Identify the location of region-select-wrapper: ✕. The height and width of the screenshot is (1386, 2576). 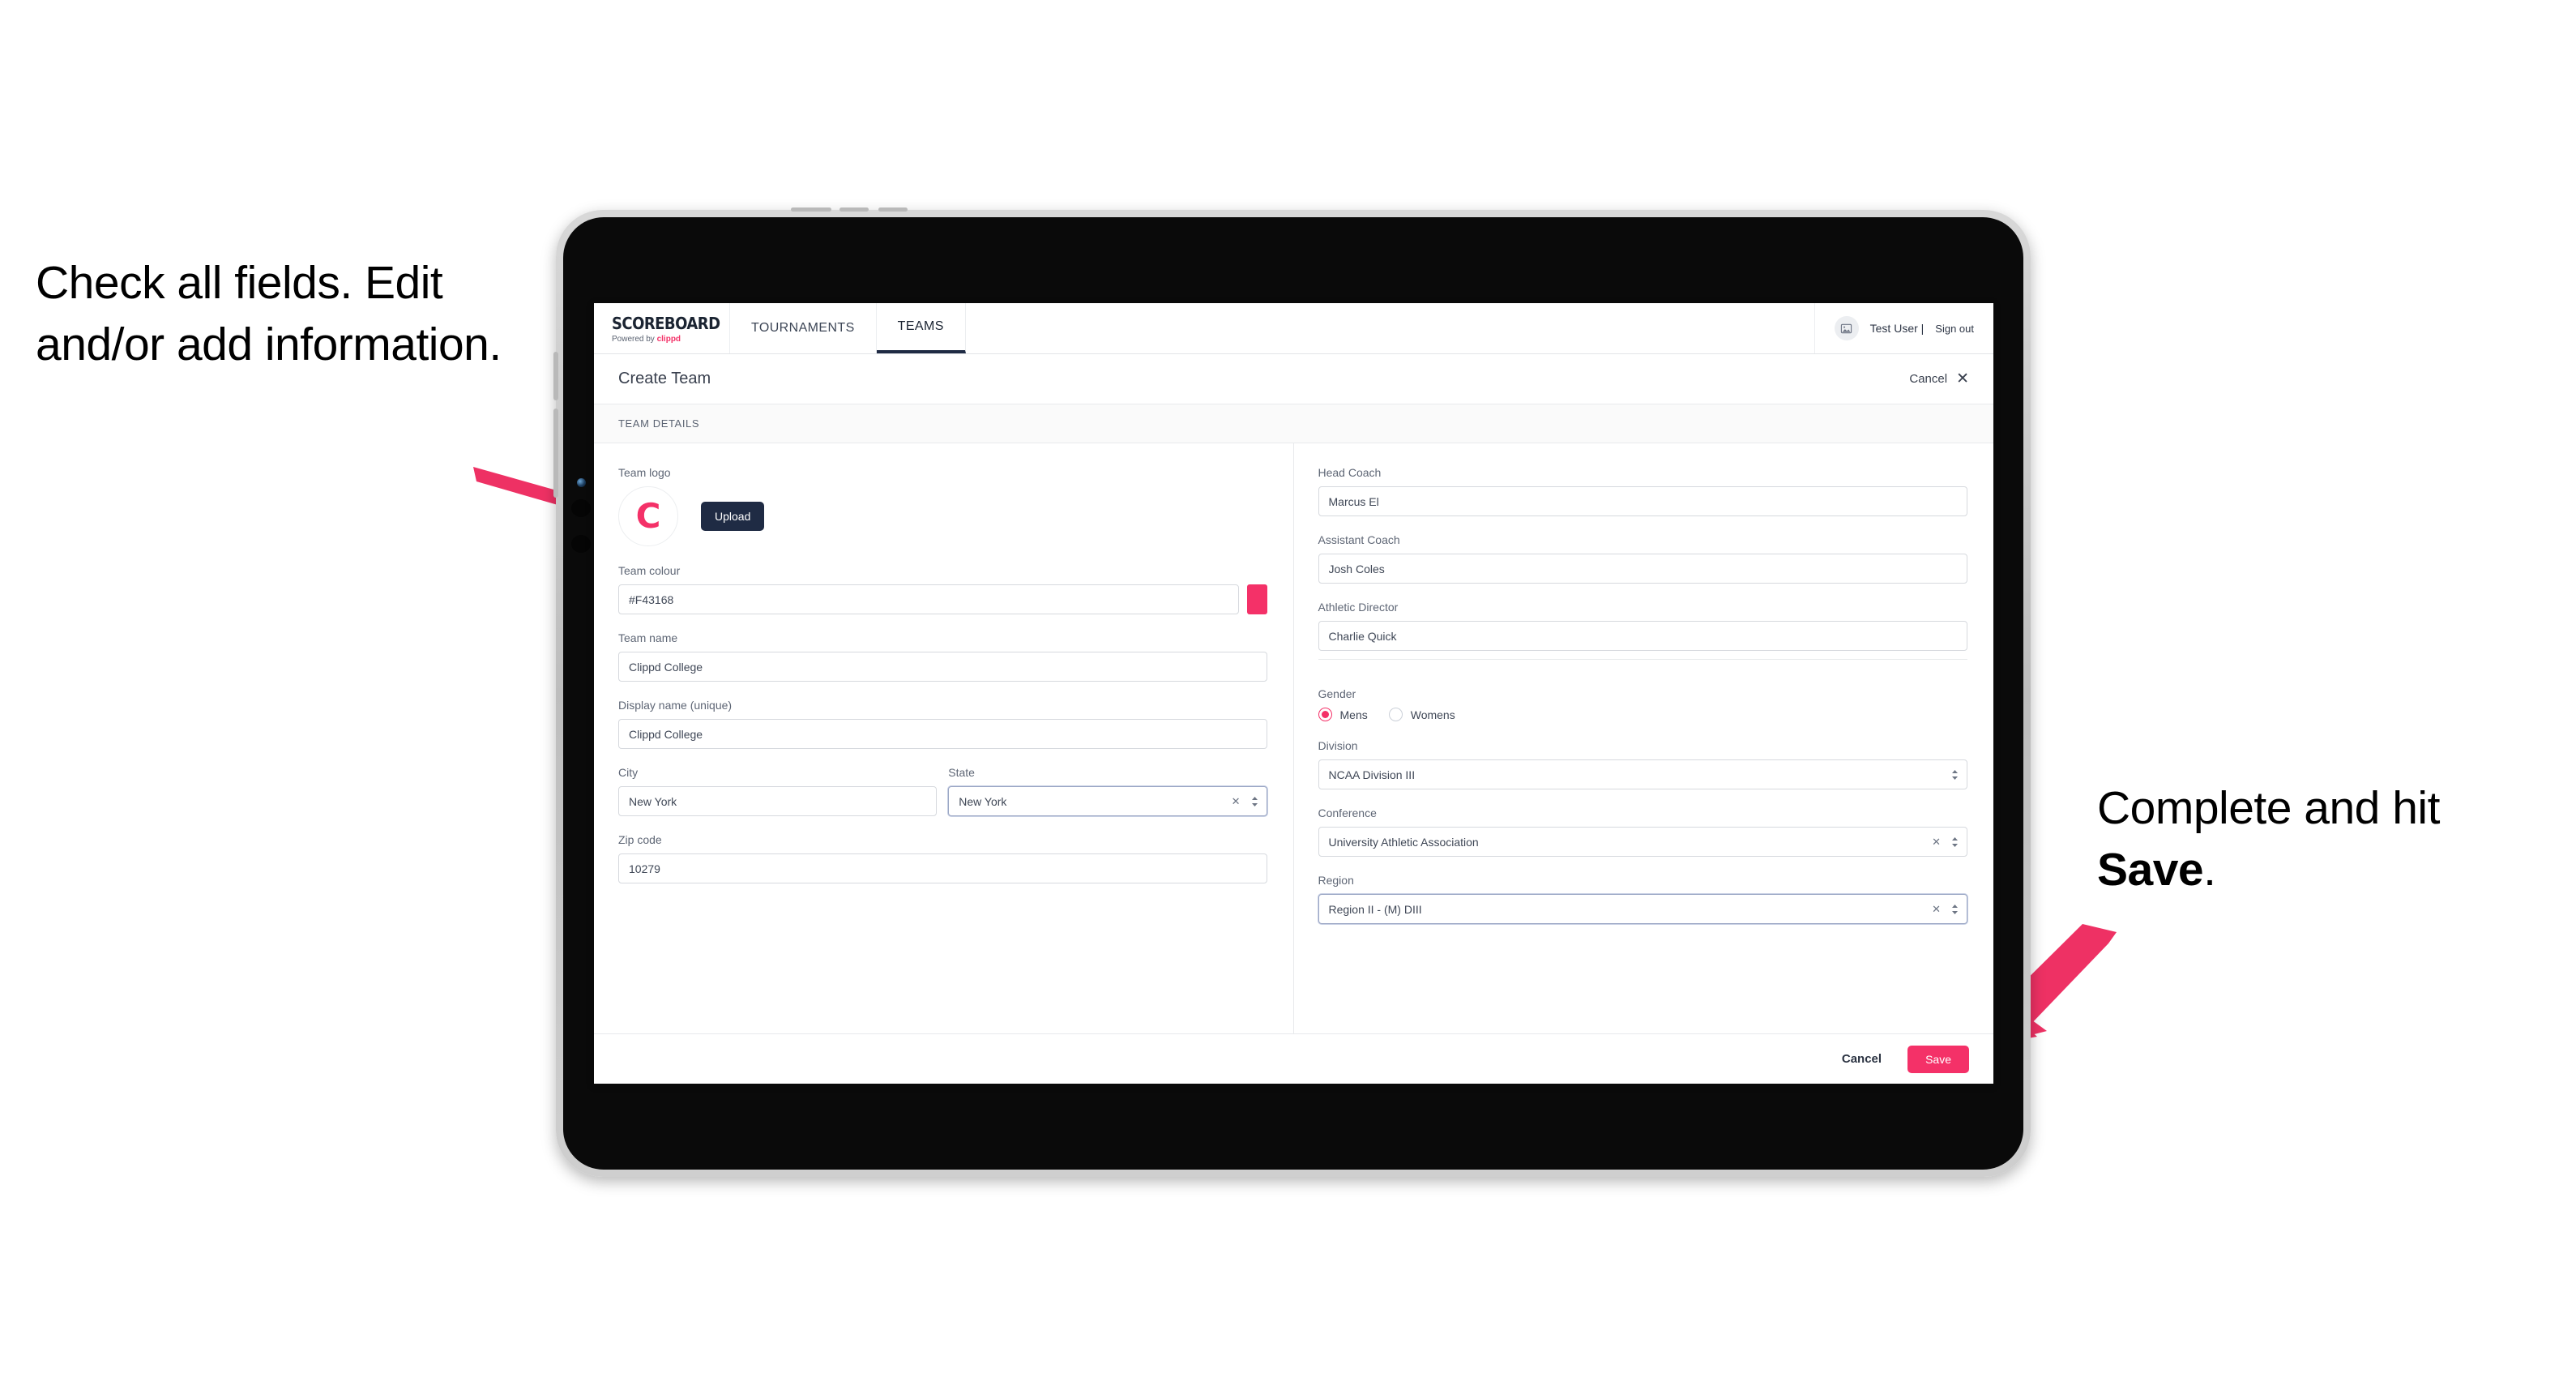
(1642, 909).